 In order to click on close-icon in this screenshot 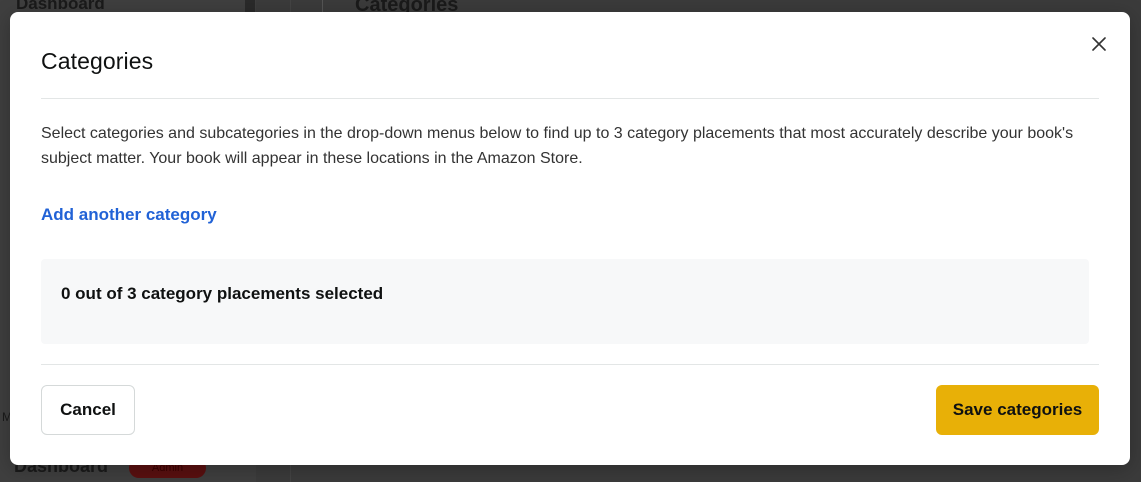, I will do `click(1099, 44)`.